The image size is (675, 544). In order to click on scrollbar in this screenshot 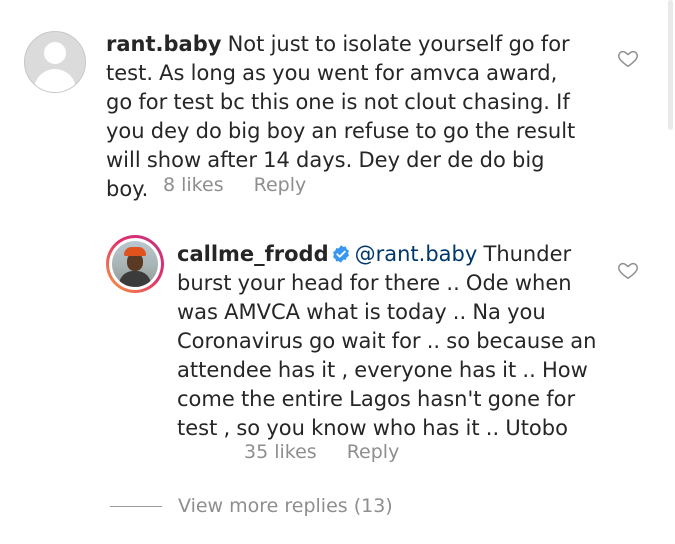, I will do `click(670, 65)`.